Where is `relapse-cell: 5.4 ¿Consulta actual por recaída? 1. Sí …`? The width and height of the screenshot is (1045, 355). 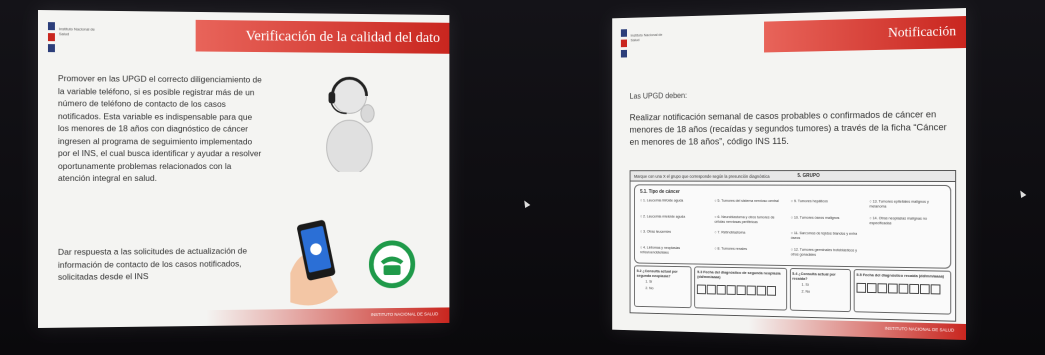
relapse-cell: 5.4 ¿Consulta actual por recaída? 1. Sí … is located at coordinates (819, 290).